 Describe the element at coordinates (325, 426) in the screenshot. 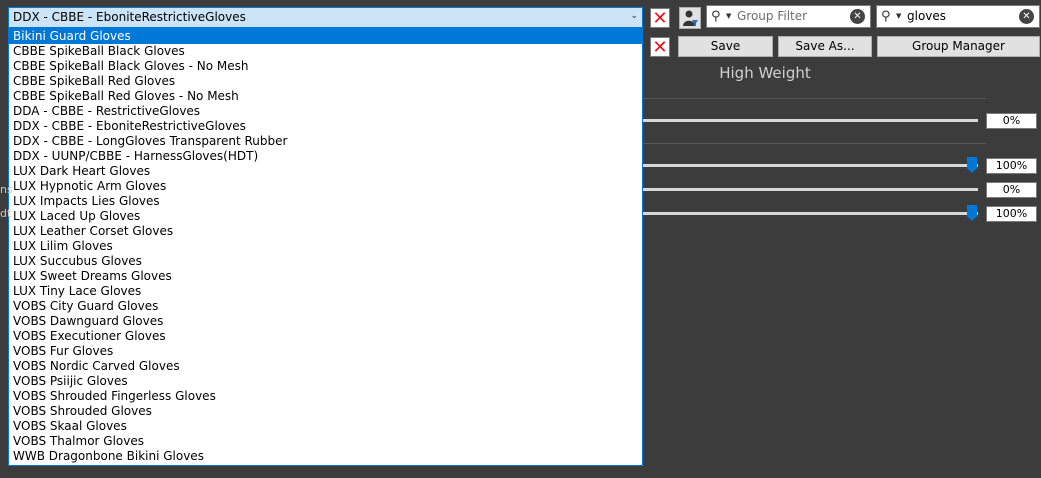

I see `list-item: VOBS Skaal Gloves` at that location.